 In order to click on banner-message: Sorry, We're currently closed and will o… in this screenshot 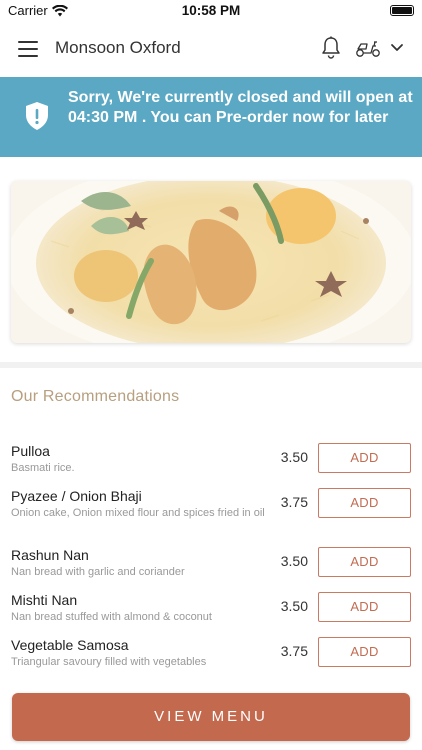, I will do `click(240, 107)`.